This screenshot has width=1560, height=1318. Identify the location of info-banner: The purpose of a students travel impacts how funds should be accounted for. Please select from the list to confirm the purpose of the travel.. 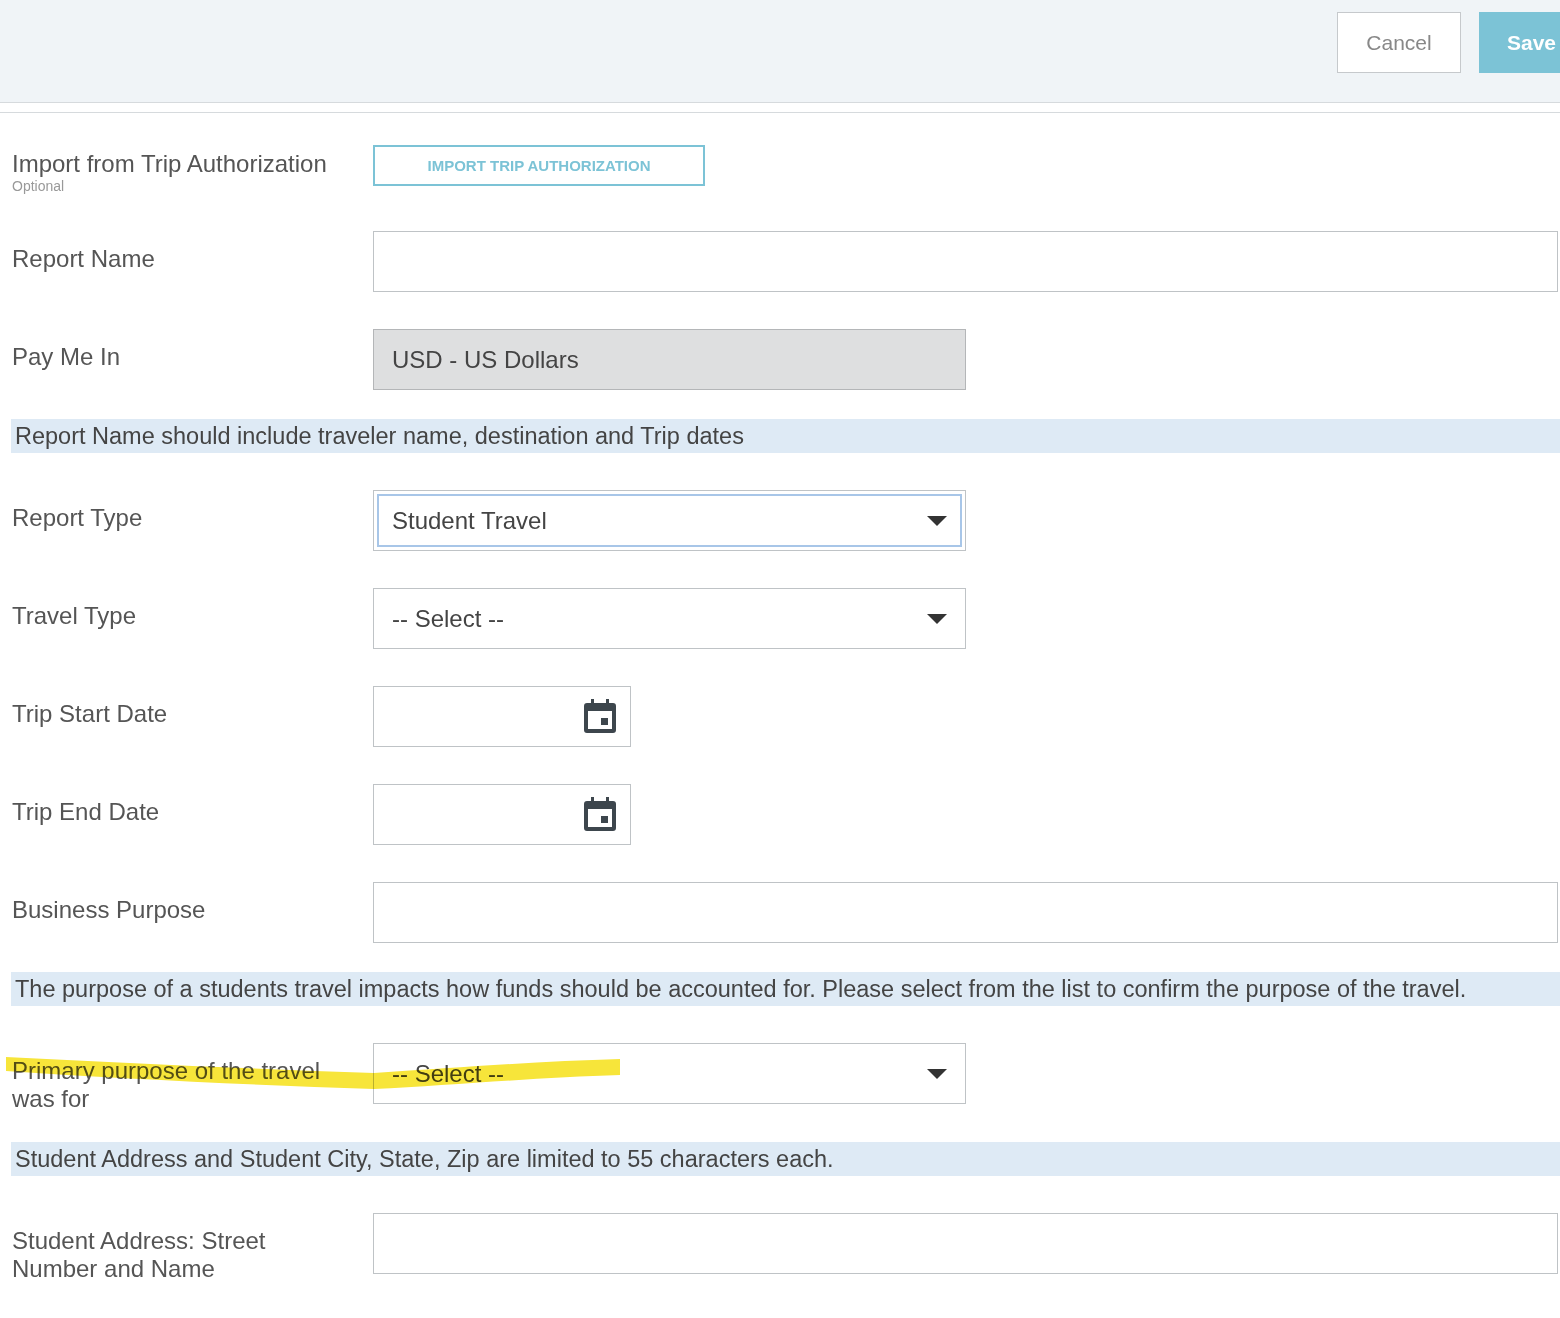
(785, 989).